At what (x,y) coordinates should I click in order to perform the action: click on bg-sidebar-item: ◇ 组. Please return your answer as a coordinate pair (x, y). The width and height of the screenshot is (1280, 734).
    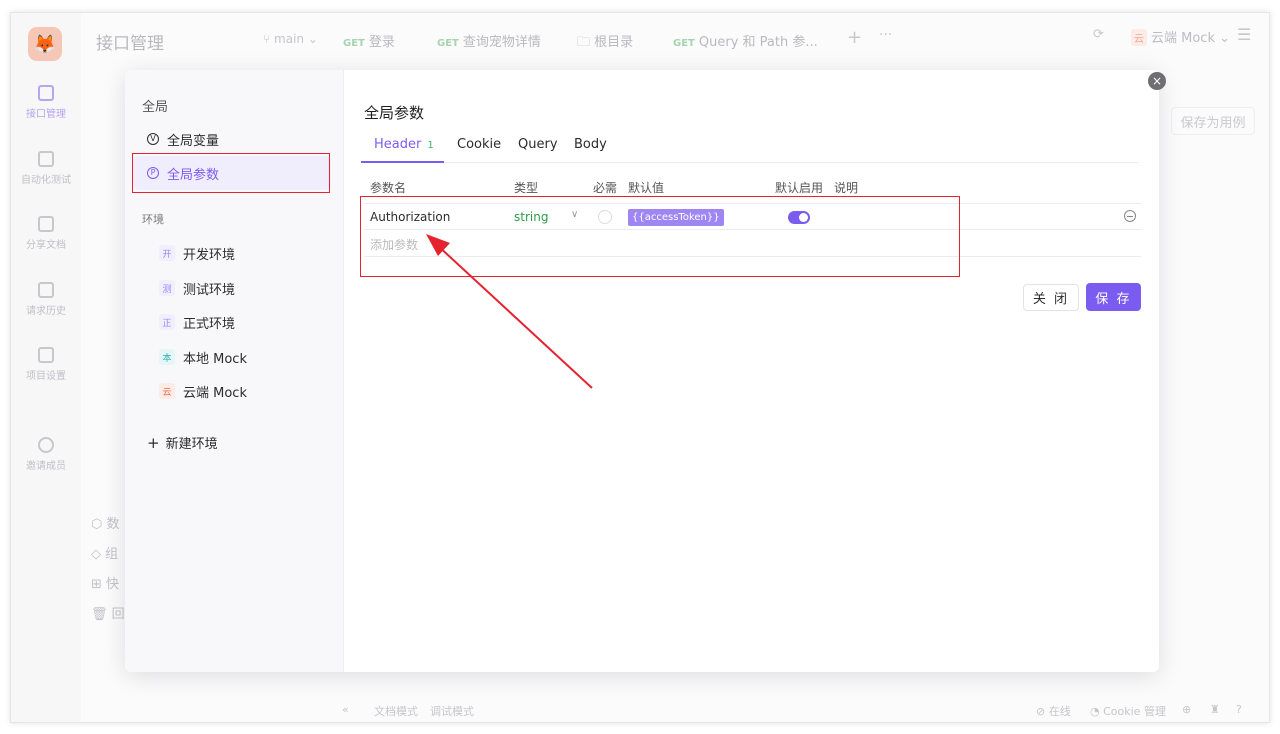
    Looking at the image, I should click on (104, 552).